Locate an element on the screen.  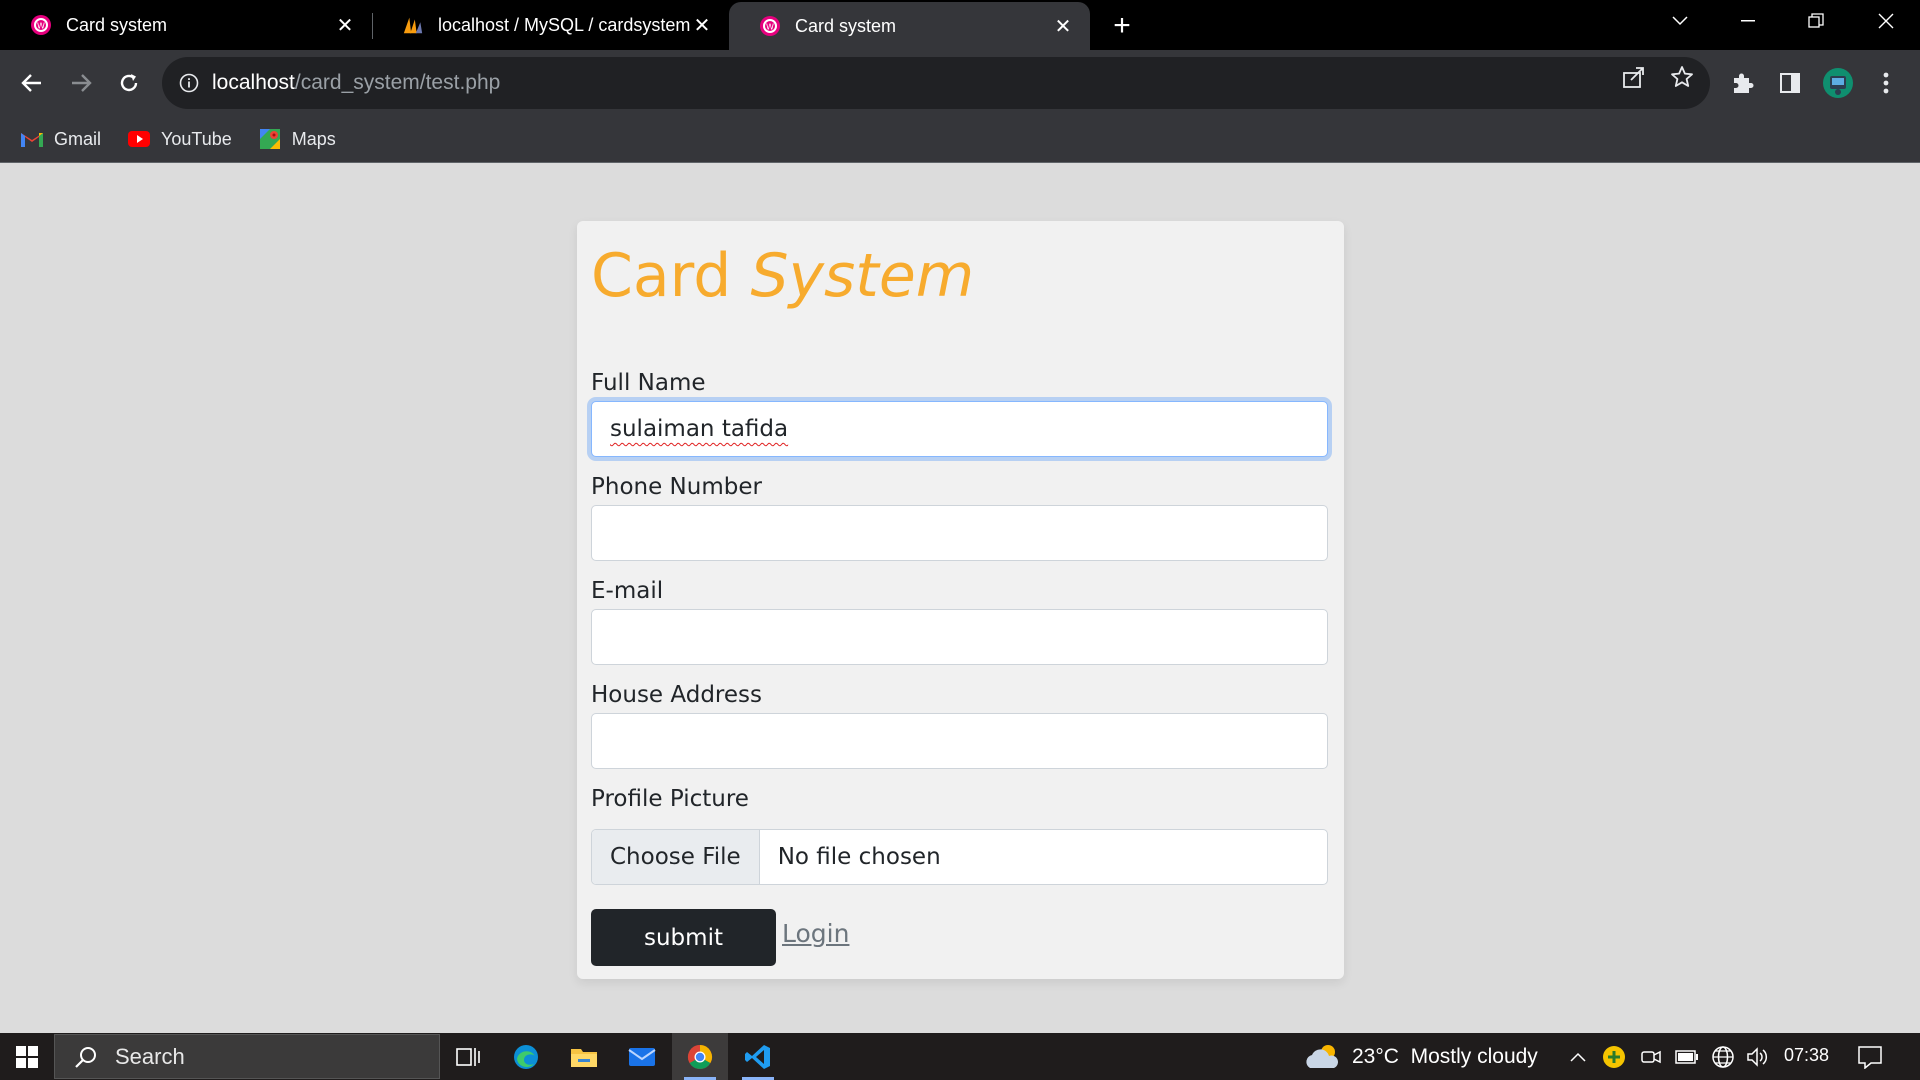
reload-button is located at coordinates (129, 83).